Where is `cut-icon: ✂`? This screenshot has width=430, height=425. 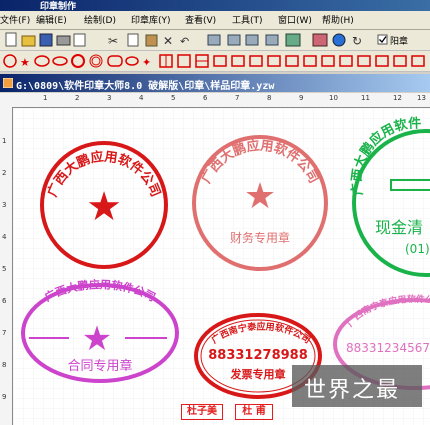 cut-icon: ✂ is located at coordinates (113, 41).